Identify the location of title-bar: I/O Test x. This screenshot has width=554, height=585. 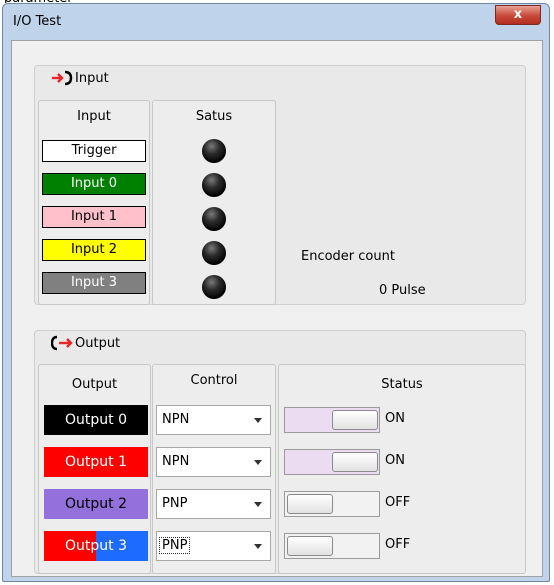
(276, 21).